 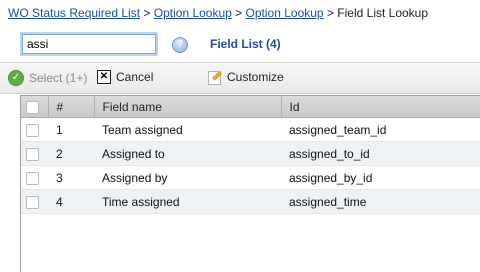 I want to click on table-row: 4 Time assigned assigned_time, so click(x=250, y=201).